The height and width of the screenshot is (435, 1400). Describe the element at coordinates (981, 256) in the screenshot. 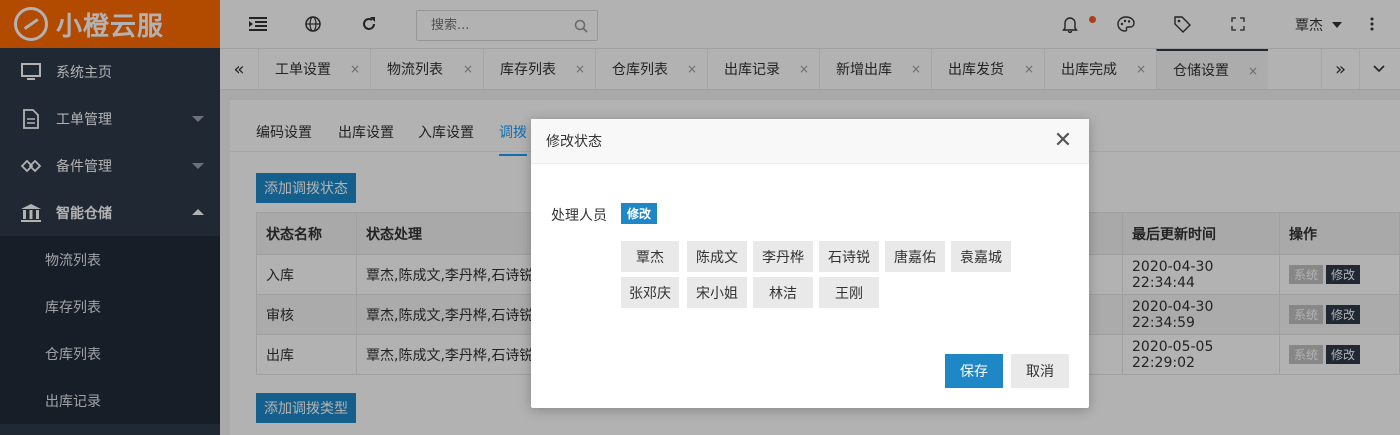

I see `handler-chip: 袁嘉城` at that location.